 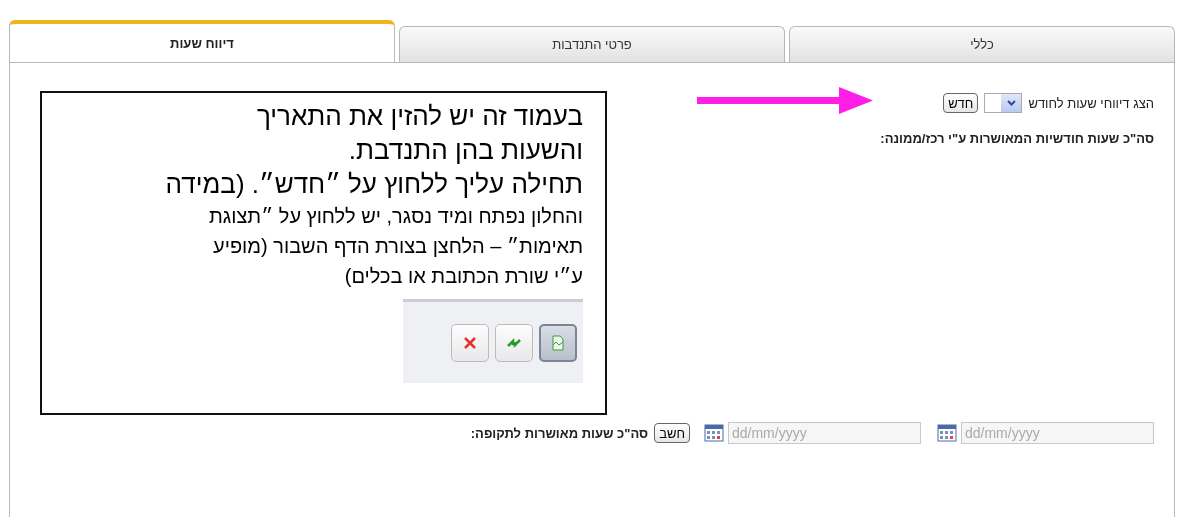 What do you see at coordinates (592, 44) in the screenshot?
I see `tab: פרטי התנדבות` at bounding box center [592, 44].